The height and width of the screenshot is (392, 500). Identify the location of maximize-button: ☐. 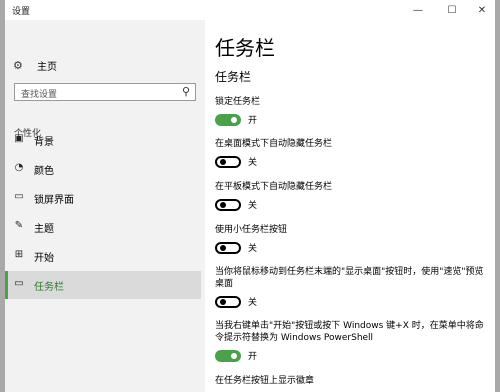
(452, 10).